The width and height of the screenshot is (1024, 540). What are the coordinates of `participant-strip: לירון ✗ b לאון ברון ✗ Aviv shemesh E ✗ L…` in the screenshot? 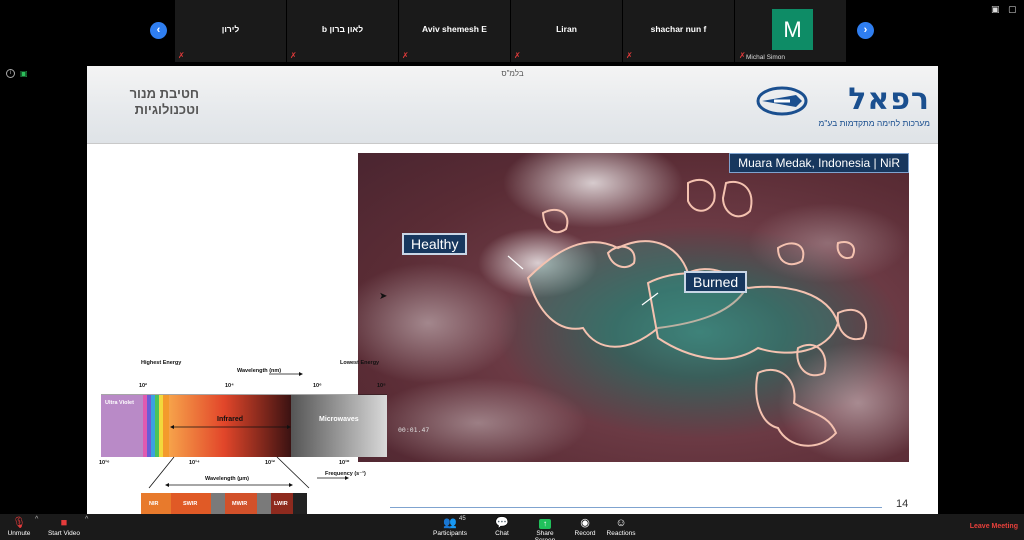 It's located at (512, 31).